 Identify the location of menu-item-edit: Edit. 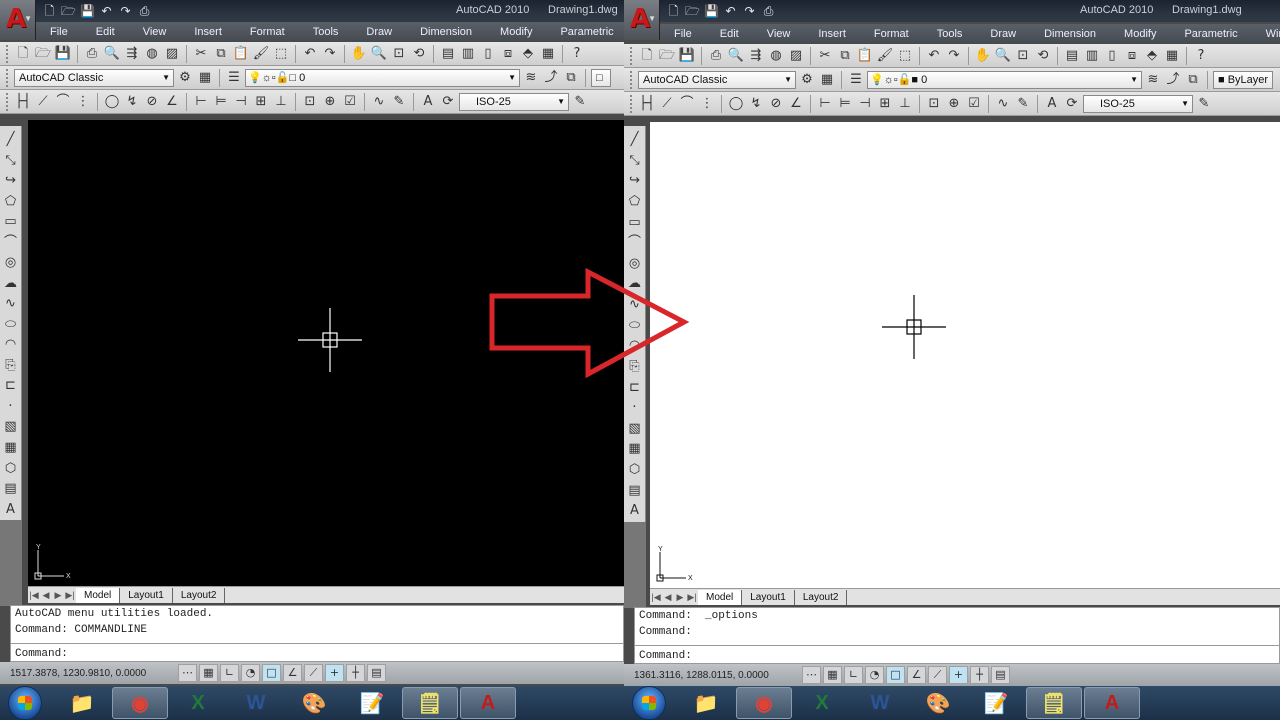
(729, 34).